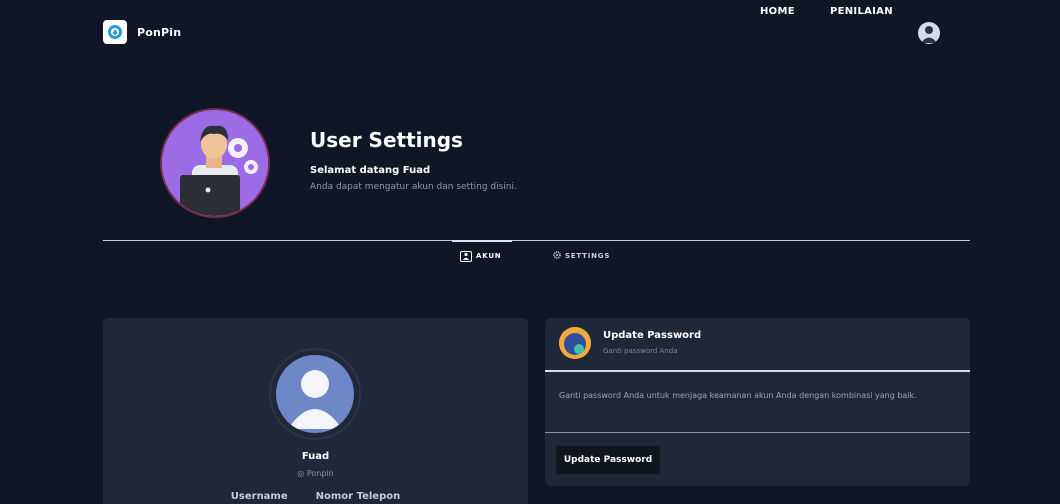 This screenshot has height=504, width=1060. I want to click on password-card-icon, so click(575, 343).